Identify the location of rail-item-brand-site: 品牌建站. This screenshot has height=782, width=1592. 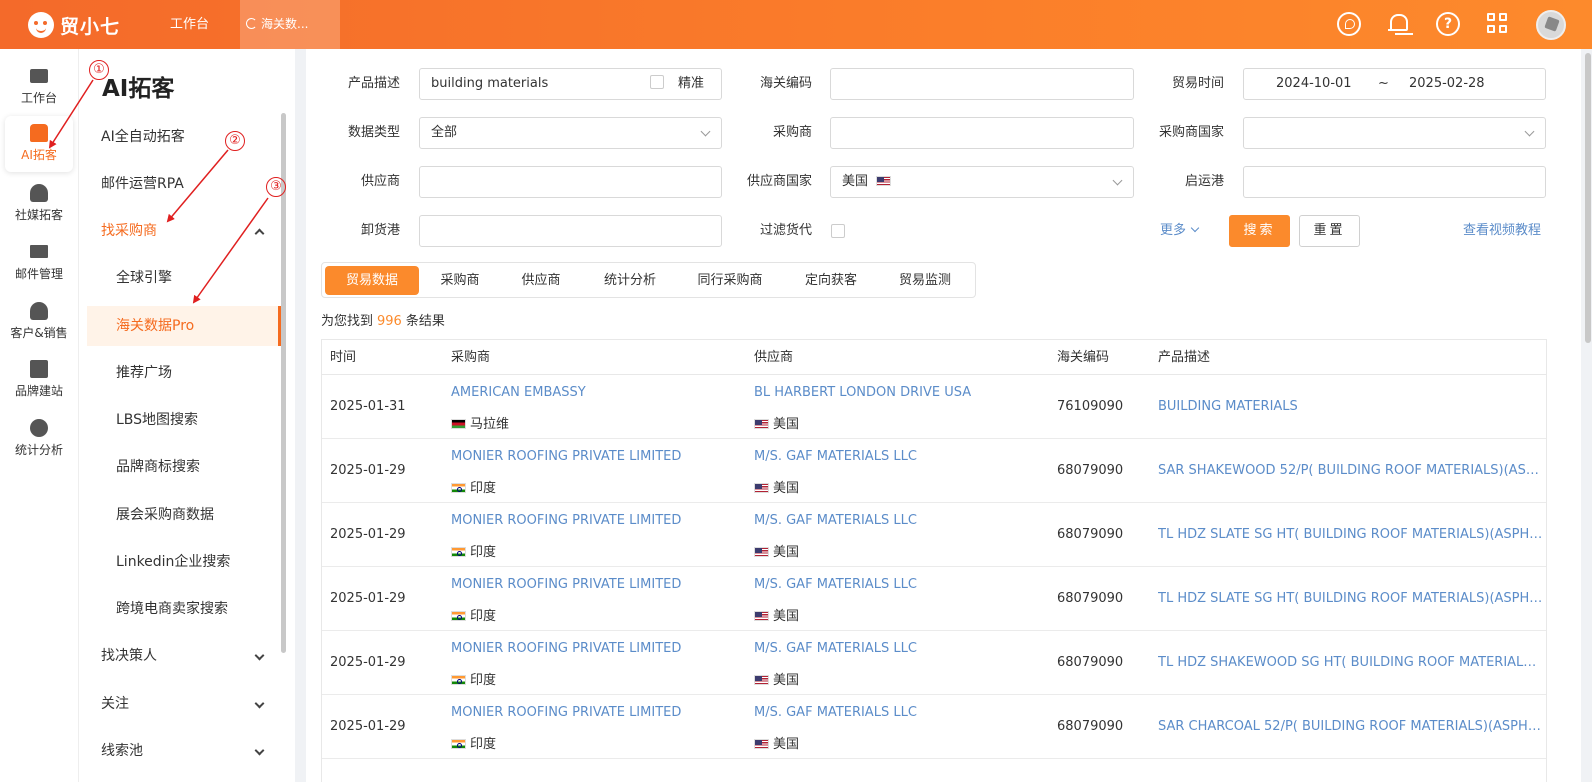
(39, 380).